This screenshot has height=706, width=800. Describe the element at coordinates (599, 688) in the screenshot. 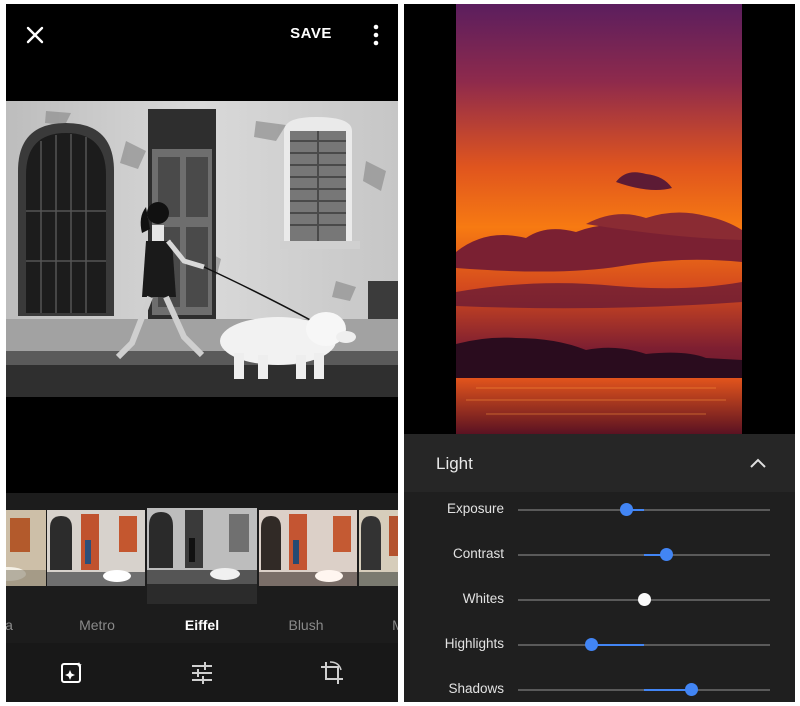

I see `slider-shadows: Shadows` at that location.